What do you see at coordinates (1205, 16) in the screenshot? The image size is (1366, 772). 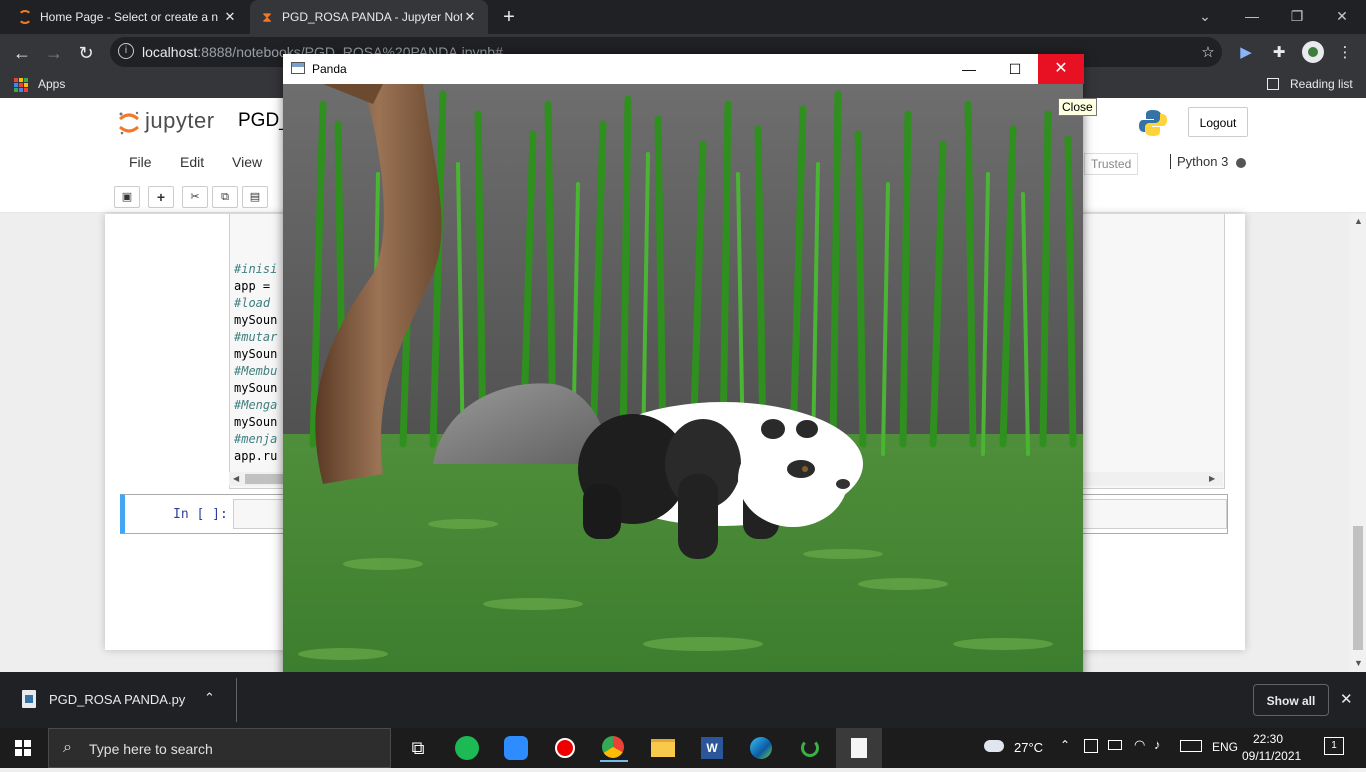 I see `tab-search-icon: ⌄` at bounding box center [1205, 16].